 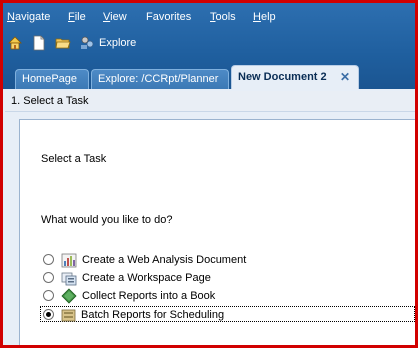 What do you see at coordinates (160, 79) in the screenshot?
I see `tab-explore-planner: Explore: /CCRpt/Planner` at bounding box center [160, 79].